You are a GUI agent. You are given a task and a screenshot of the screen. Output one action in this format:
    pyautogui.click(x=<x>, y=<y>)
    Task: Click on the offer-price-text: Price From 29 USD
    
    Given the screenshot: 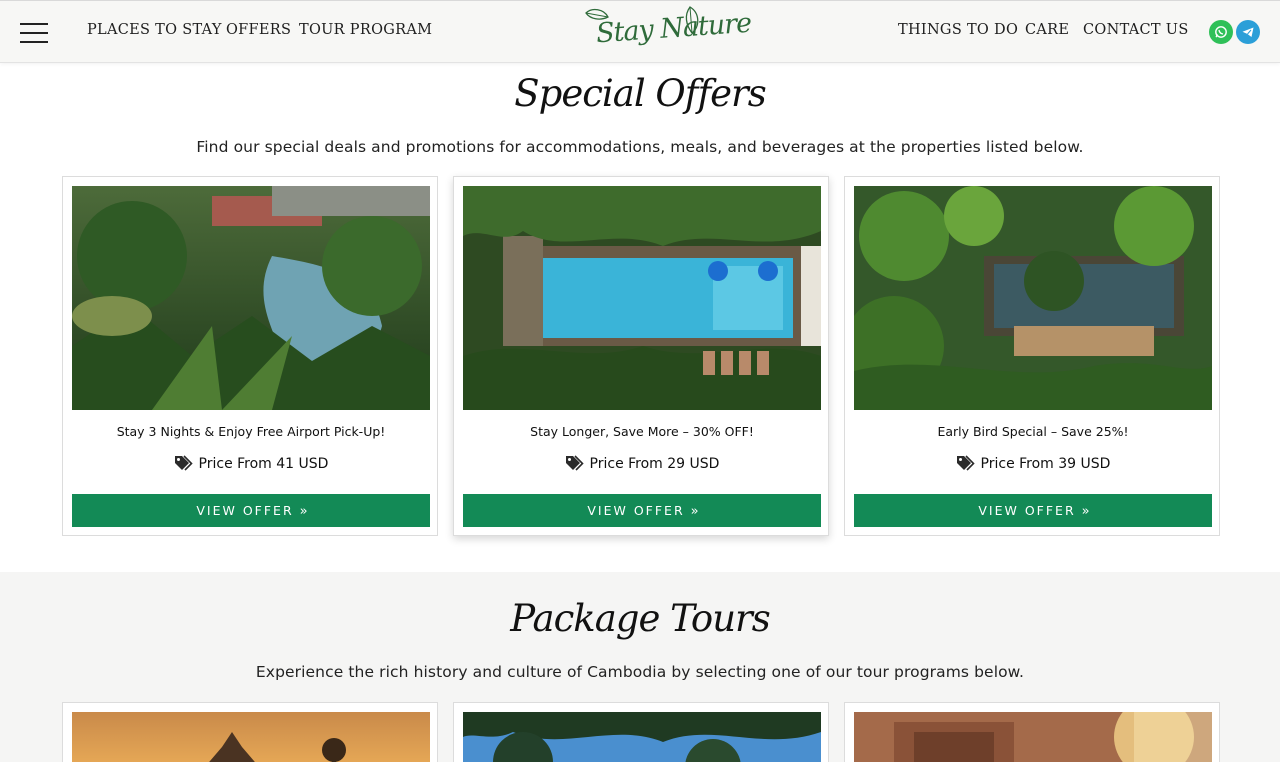 What is the action you would take?
    pyautogui.click(x=654, y=464)
    